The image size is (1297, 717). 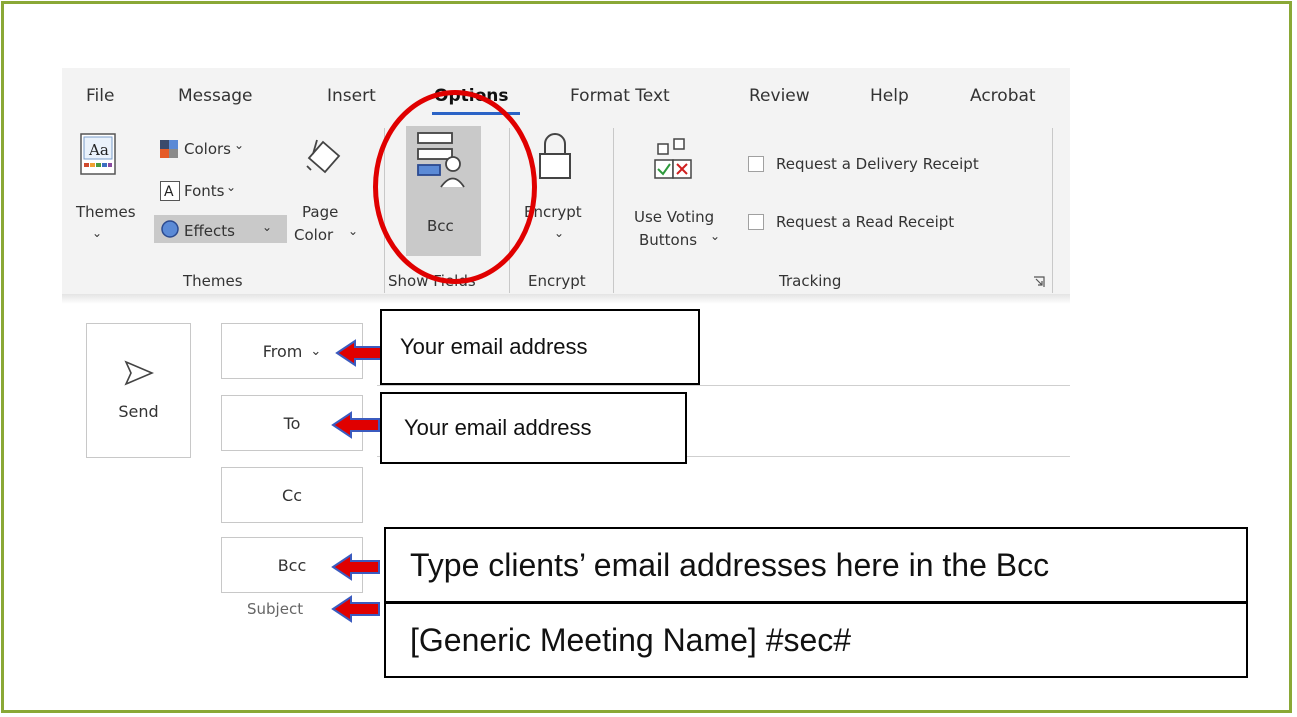 What do you see at coordinates (889, 96) in the screenshot?
I see `tab-help: Help` at bounding box center [889, 96].